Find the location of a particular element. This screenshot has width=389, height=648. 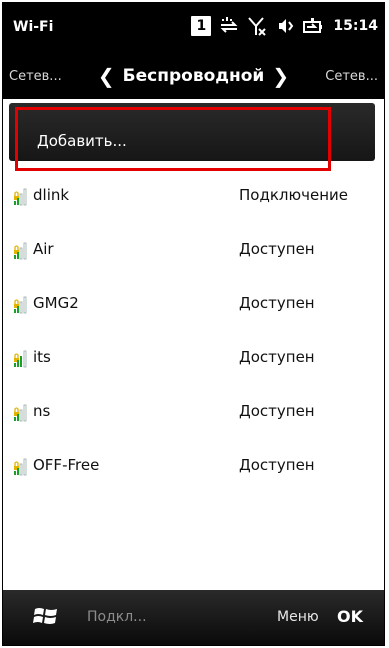

softkey-bar: Подкл... Меню OK is located at coordinates (193, 617).